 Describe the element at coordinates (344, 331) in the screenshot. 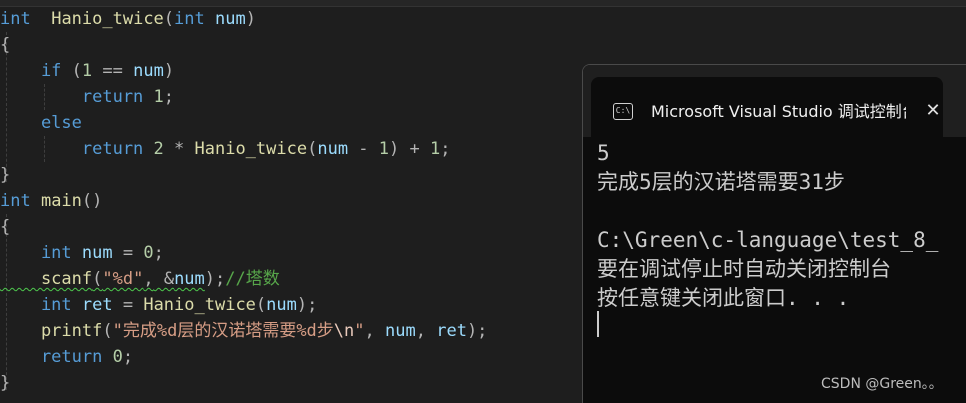

I see `code-token: \n` at that location.